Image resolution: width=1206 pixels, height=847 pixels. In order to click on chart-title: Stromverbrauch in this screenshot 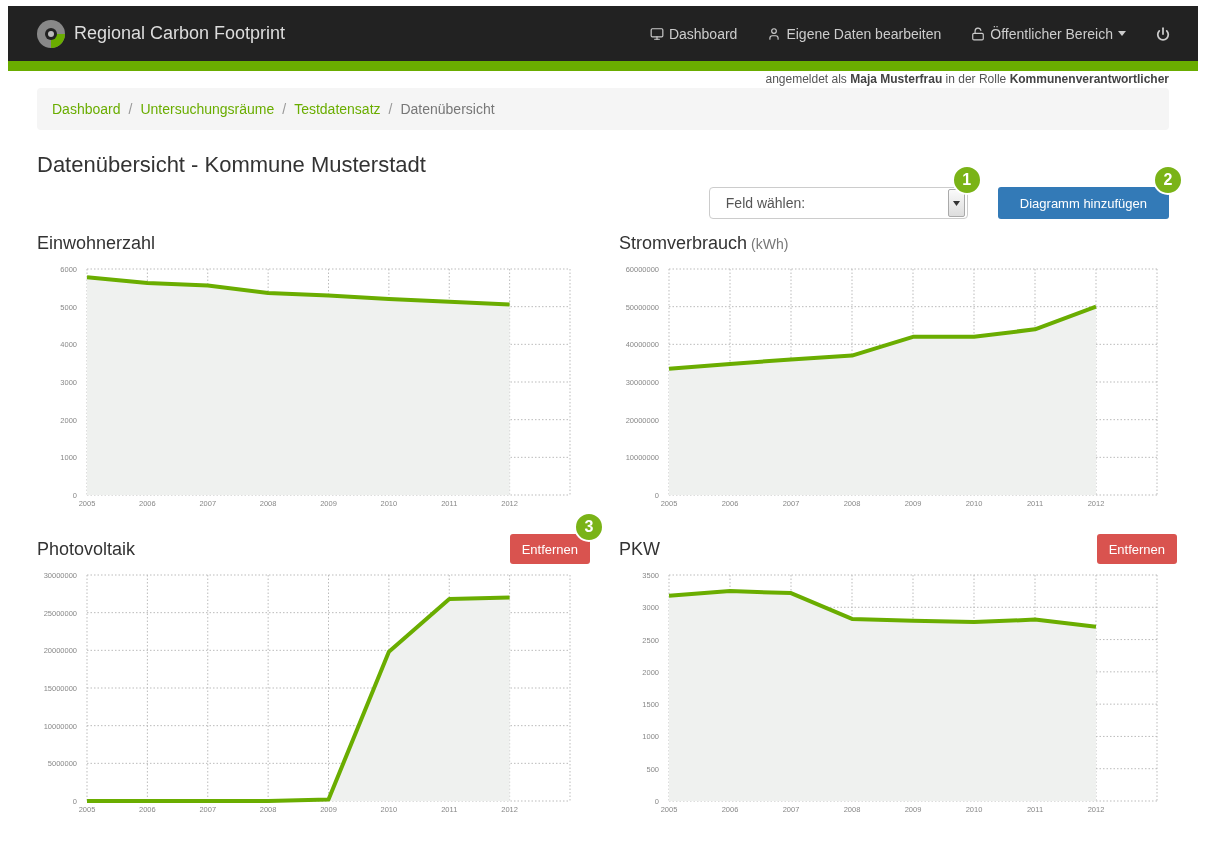, I will do `click(683, 243)`.